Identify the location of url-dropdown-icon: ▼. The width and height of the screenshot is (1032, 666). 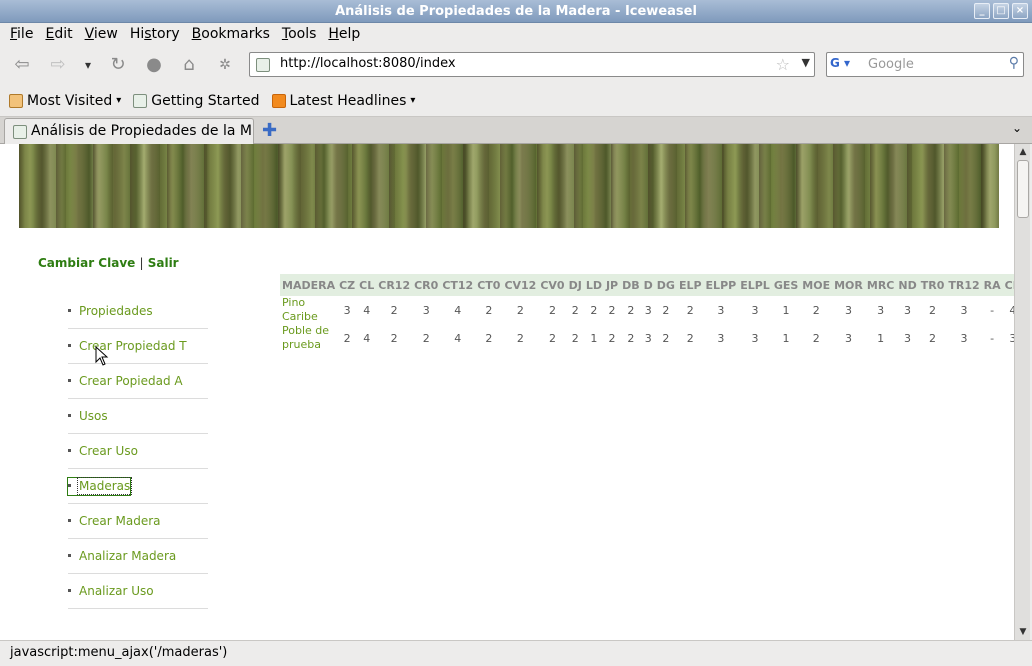
(806, 62).